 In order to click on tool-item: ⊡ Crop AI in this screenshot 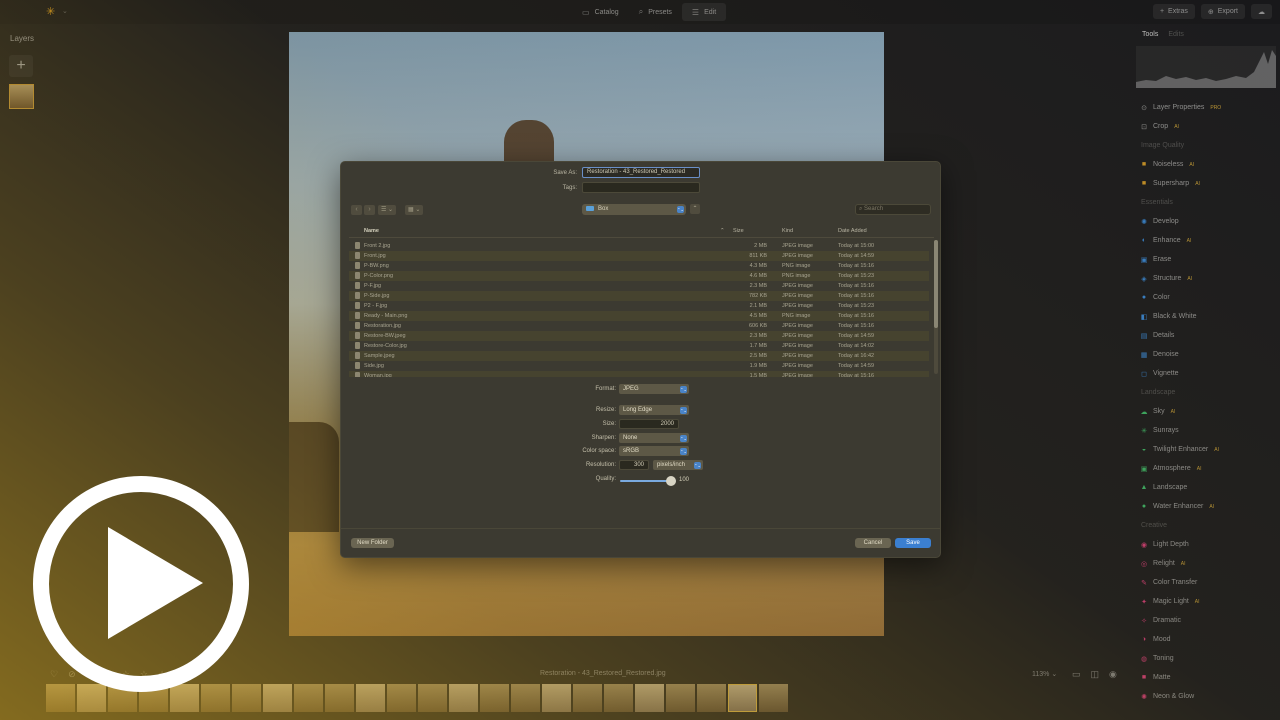, I will do `click(1208, 126)`.